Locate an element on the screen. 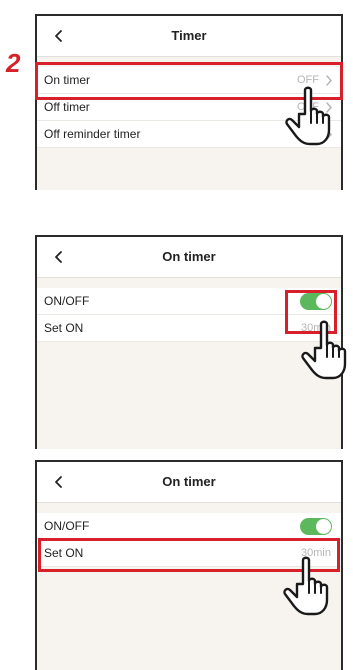  step-number: 2 is located at coordinates (13, 63).